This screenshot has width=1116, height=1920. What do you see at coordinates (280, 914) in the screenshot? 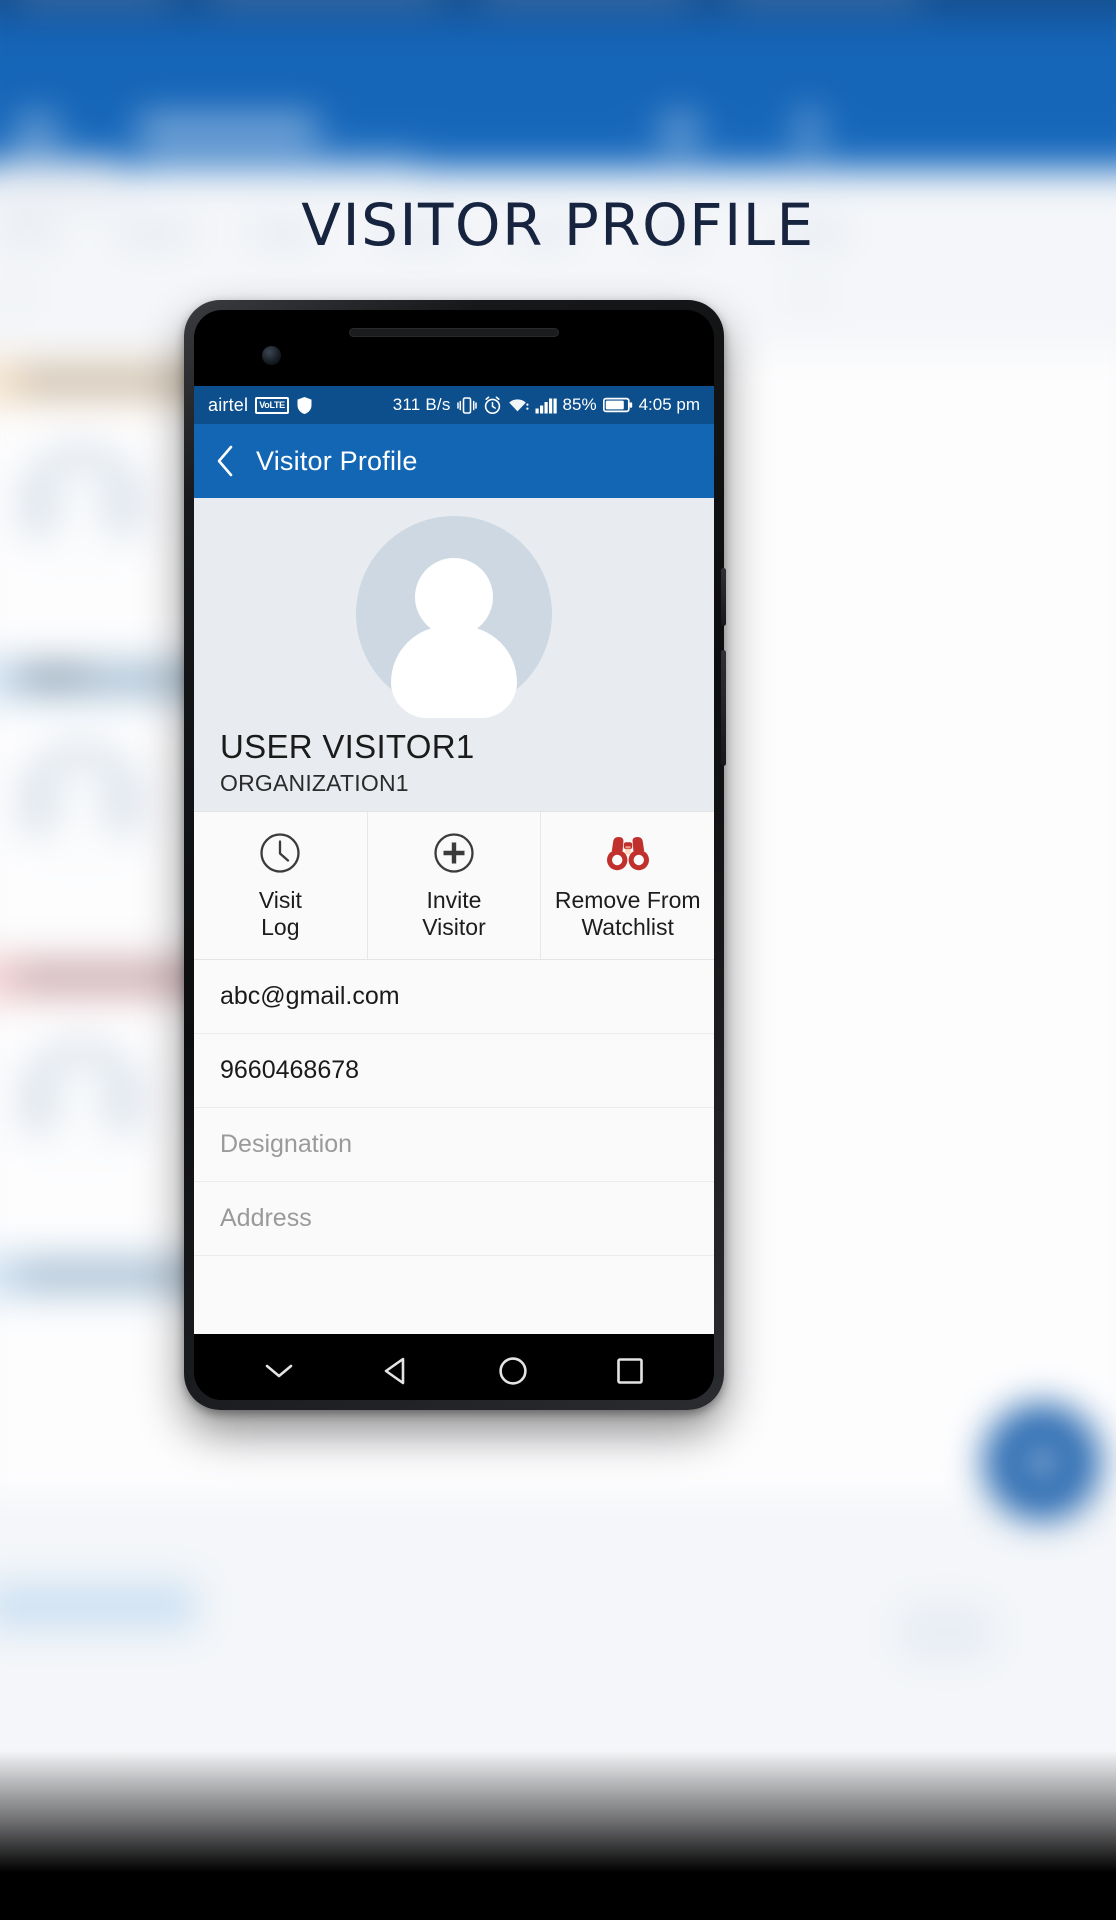
I see `visit-log-label: Visit Log` at bounding box center [280, 914].